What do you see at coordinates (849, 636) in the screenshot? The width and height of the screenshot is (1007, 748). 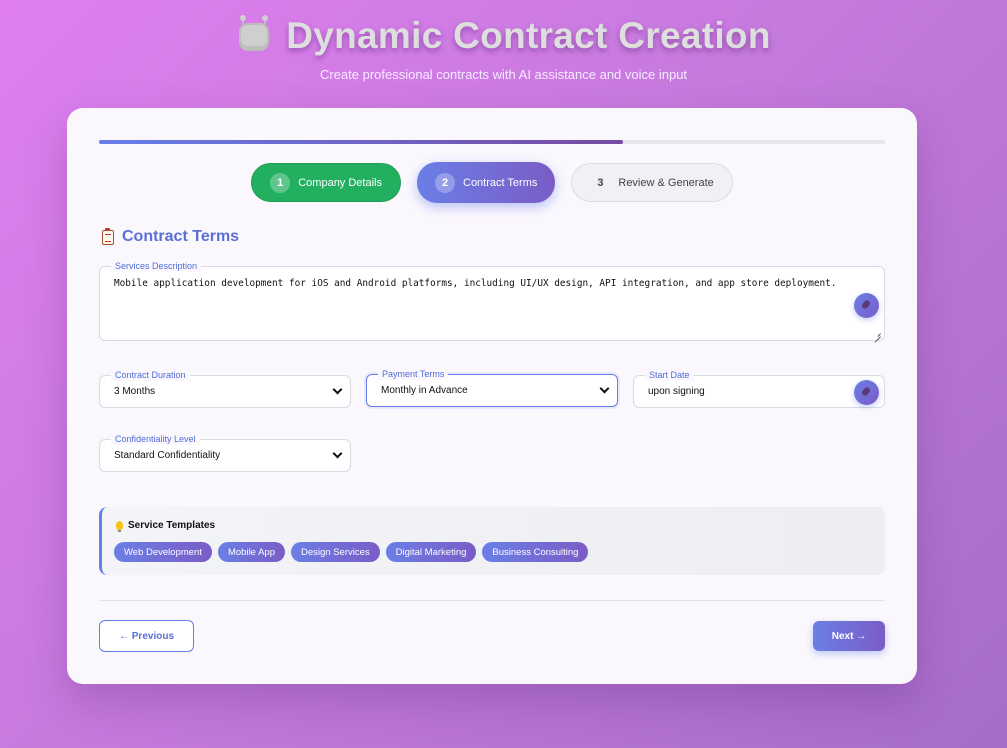 I see `next-button: Next →` at bounding box center [849, 636].